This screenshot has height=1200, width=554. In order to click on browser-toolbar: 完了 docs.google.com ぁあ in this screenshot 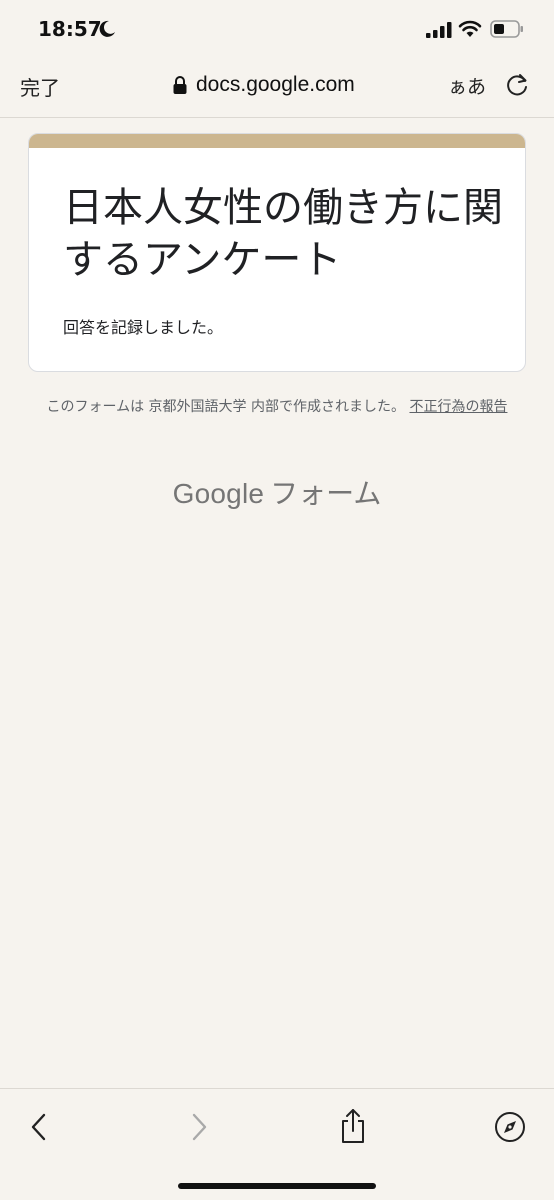, I will do `click(277, 89)`.